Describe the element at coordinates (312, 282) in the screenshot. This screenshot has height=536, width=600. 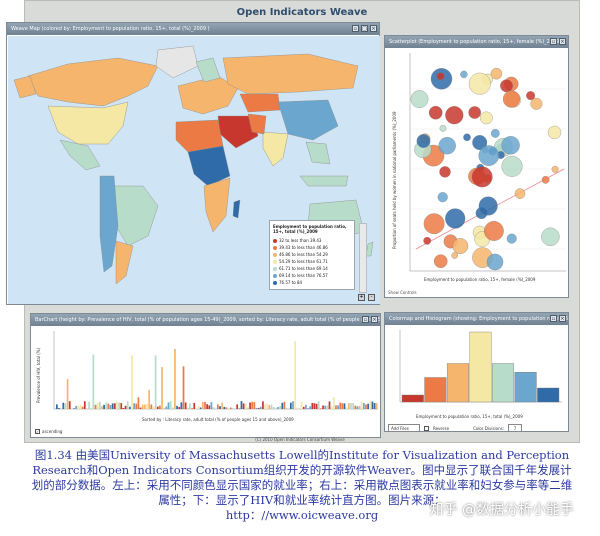
I see `legend-item: 76.57 to 84` at that location.